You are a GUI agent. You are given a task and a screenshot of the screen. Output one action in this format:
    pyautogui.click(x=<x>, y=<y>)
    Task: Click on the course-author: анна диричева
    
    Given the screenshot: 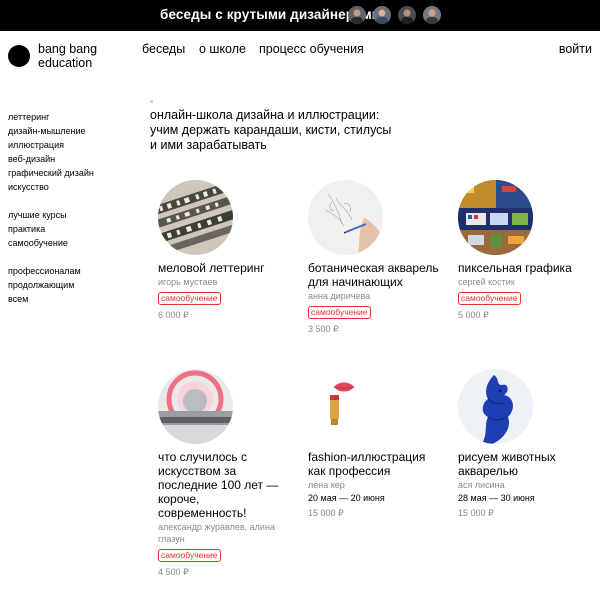 What is the action you would take?
    pyautogui.click(x=378, y=296)
    